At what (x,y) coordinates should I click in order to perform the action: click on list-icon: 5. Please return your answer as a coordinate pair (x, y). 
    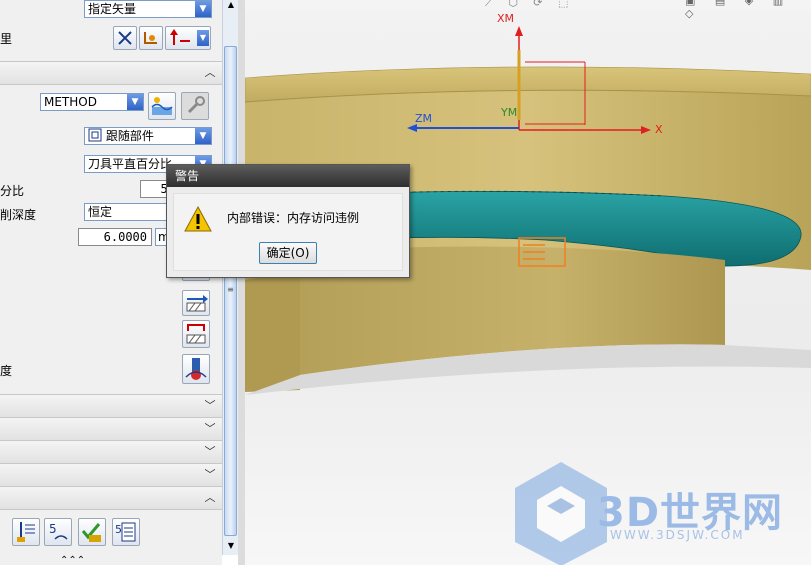
    Looking at the image, I should click on (125, 532).